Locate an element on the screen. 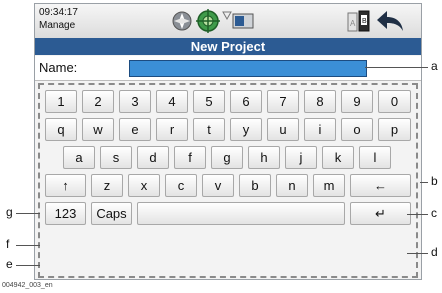 This screenshot has height=293, width=442. key-l: l is located at coordinates (375, 157).